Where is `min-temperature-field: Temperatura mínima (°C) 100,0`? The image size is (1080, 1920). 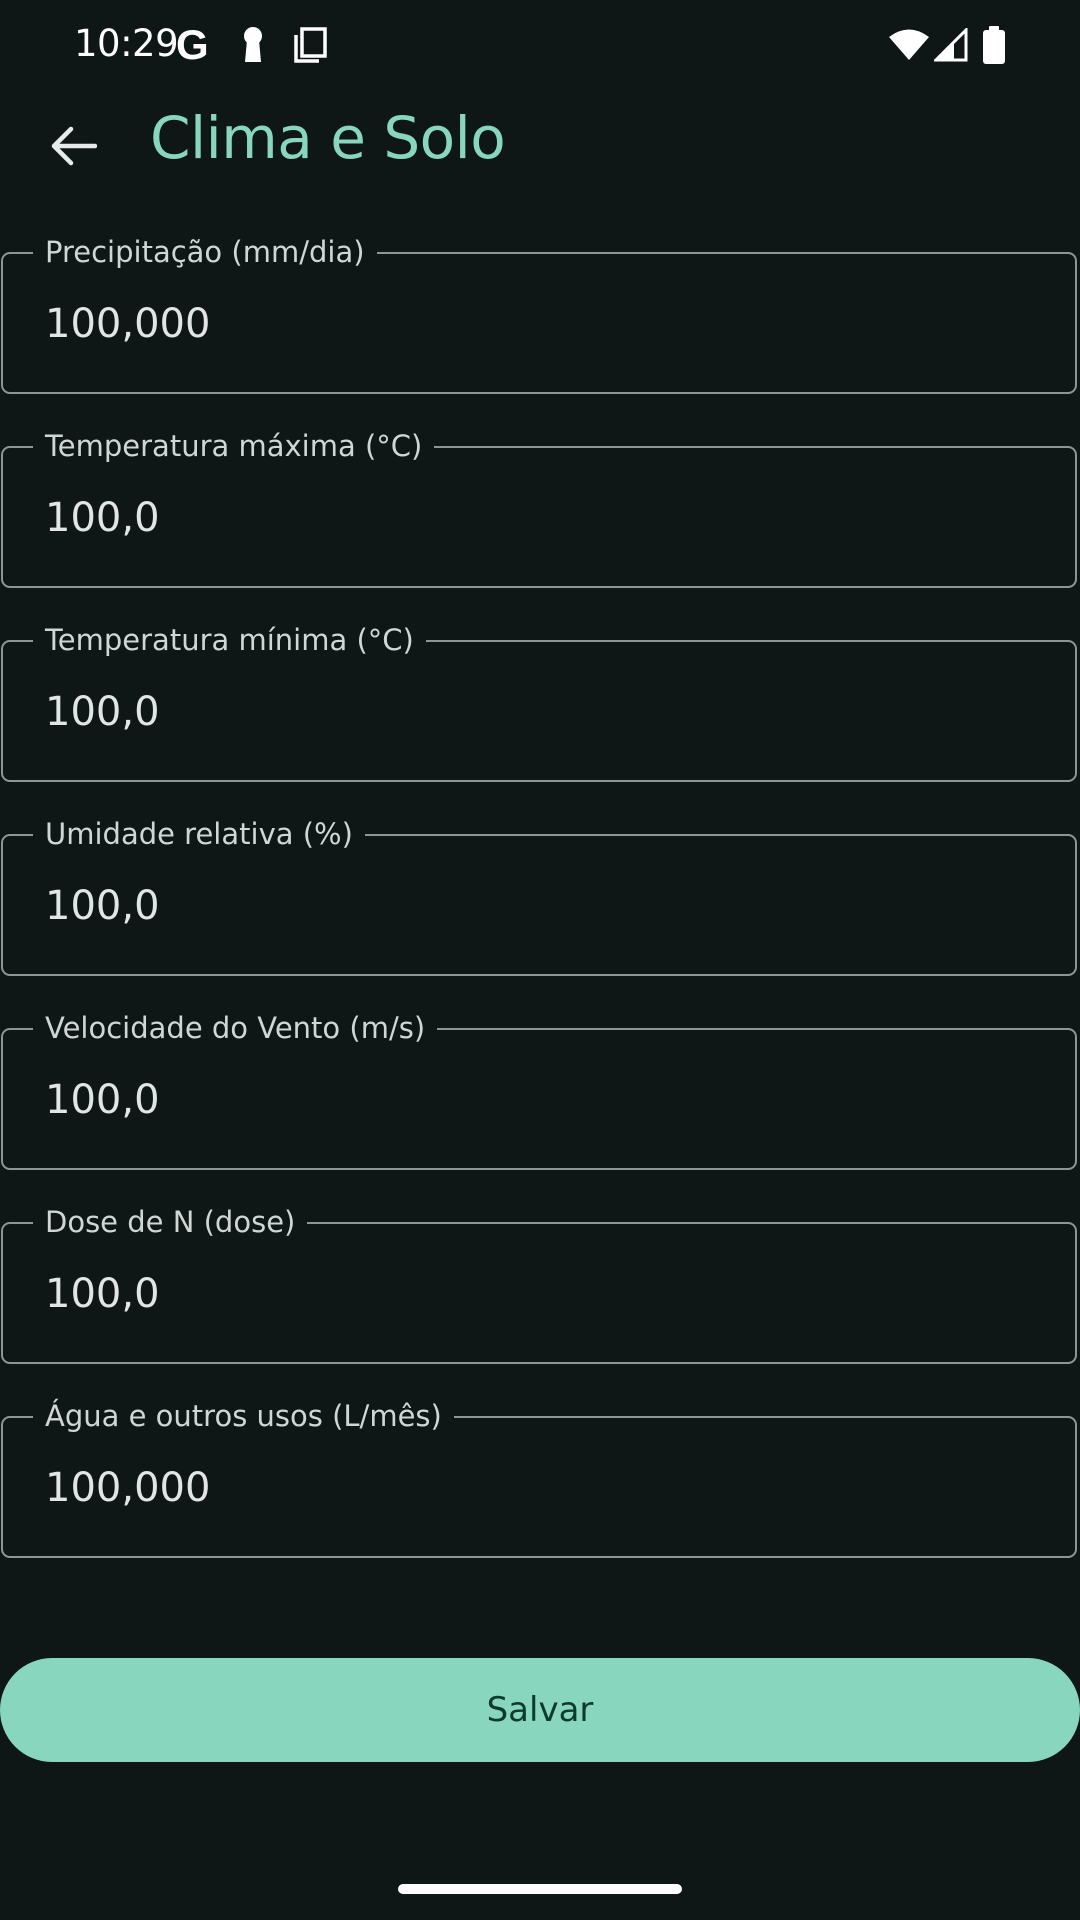
min-temperature-field: Temperatura mínima (°C) 100,0 is located at coordinates (539, 702).